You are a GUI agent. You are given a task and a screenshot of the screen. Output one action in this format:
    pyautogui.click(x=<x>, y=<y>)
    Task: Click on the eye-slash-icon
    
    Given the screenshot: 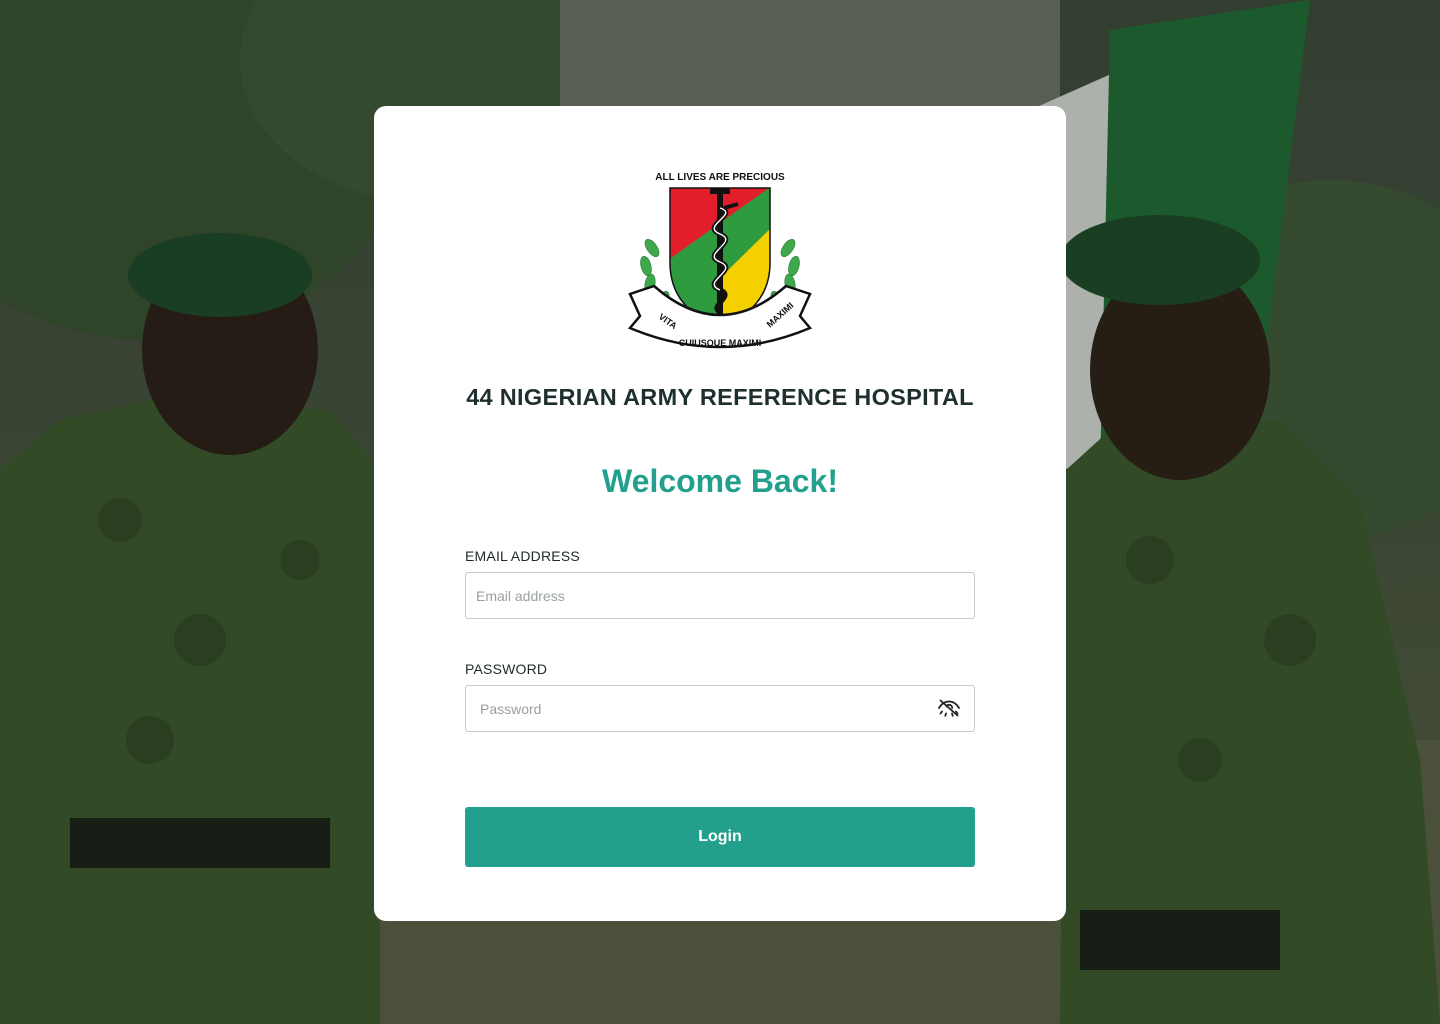 What is the action you would take?
    pyautogui.click(x=949, y=708)
    